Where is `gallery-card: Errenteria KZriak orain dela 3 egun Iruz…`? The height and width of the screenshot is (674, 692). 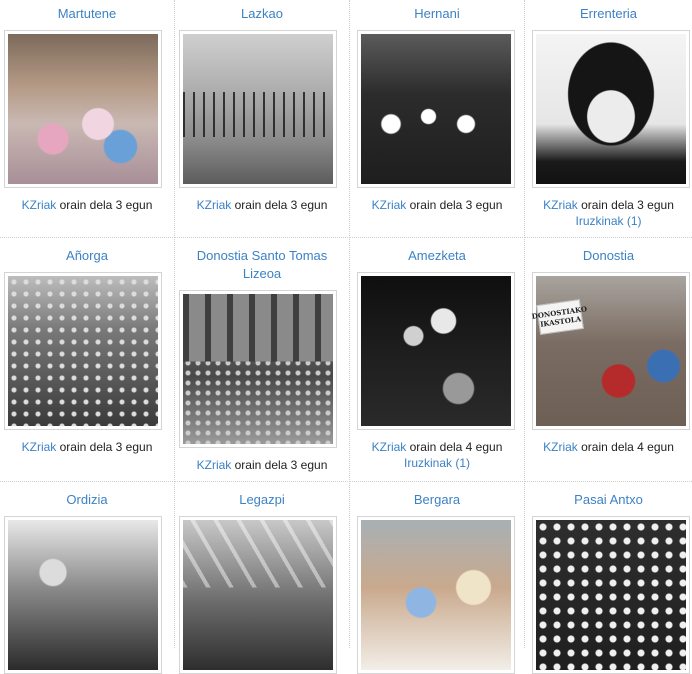
gallery-card: Errenteria KZriak orain dela 3 egun Iruz… is located at coordinates (608, 119).